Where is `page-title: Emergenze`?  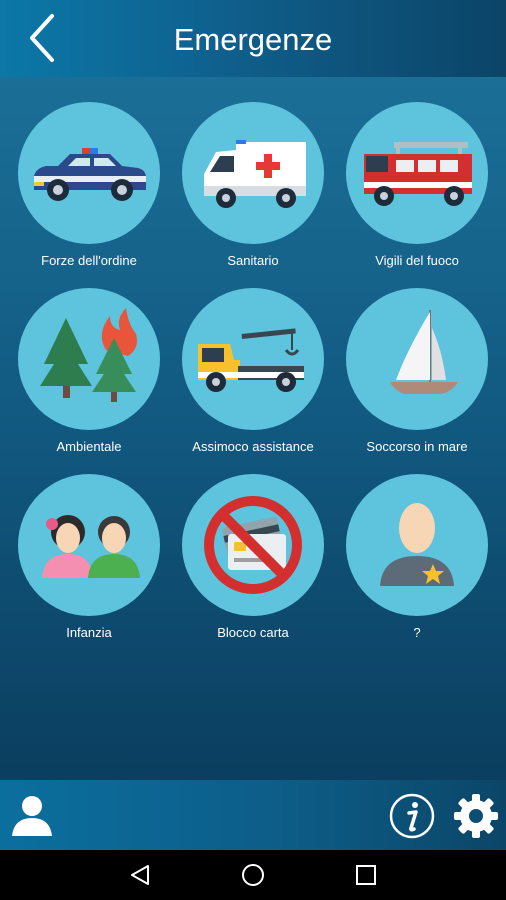
page-title: Emergenze is located at coordinates (253, 39).